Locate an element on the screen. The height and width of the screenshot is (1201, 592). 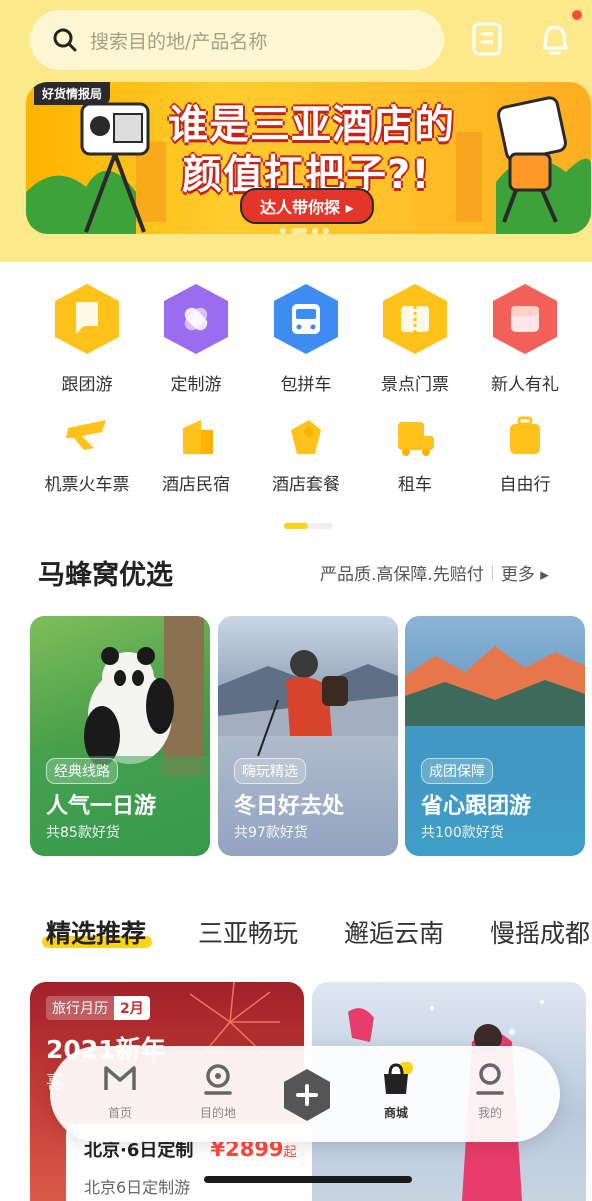
pick-count: 共85款好货 is located at coordinates (83, 833).